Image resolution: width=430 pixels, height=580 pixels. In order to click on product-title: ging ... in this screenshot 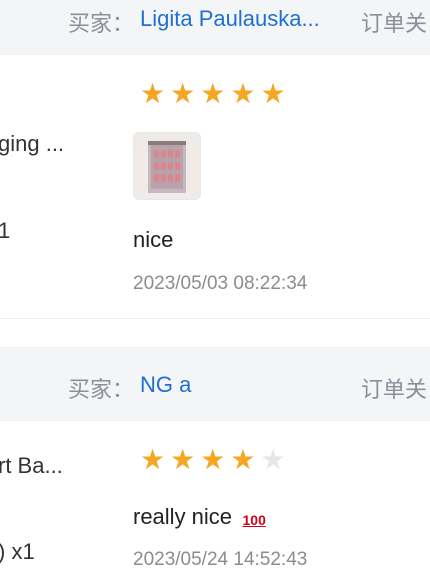, I will do `click(32, 144)`.